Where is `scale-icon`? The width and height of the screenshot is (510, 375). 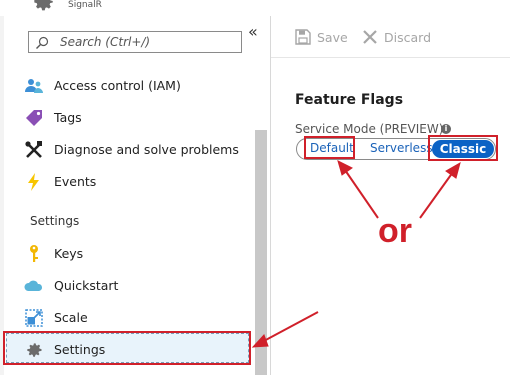 scale-icon is located at coordinates (34, 318).